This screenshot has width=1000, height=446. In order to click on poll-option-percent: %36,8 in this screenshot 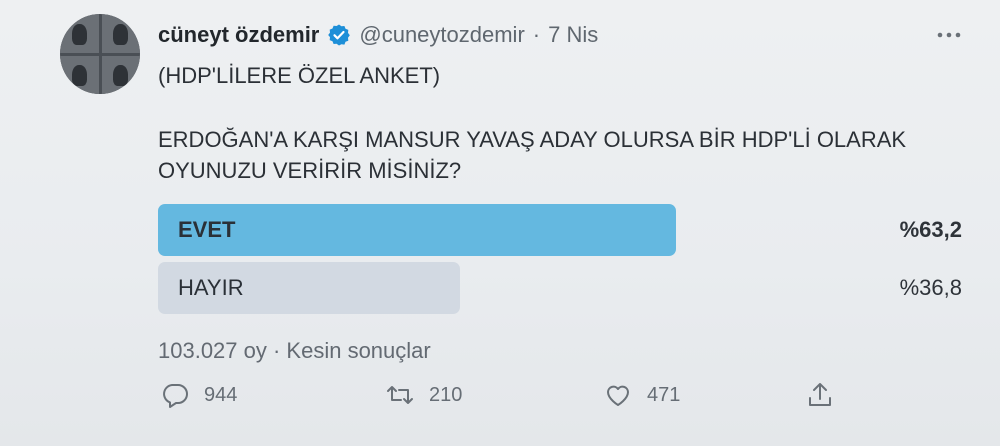, I will do `click(930, 287)`.